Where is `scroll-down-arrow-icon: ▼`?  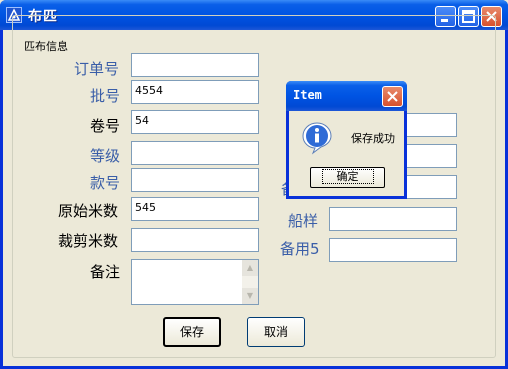
scroll-down-arrow-icon: ▼ is located at coordinates (250, 296).